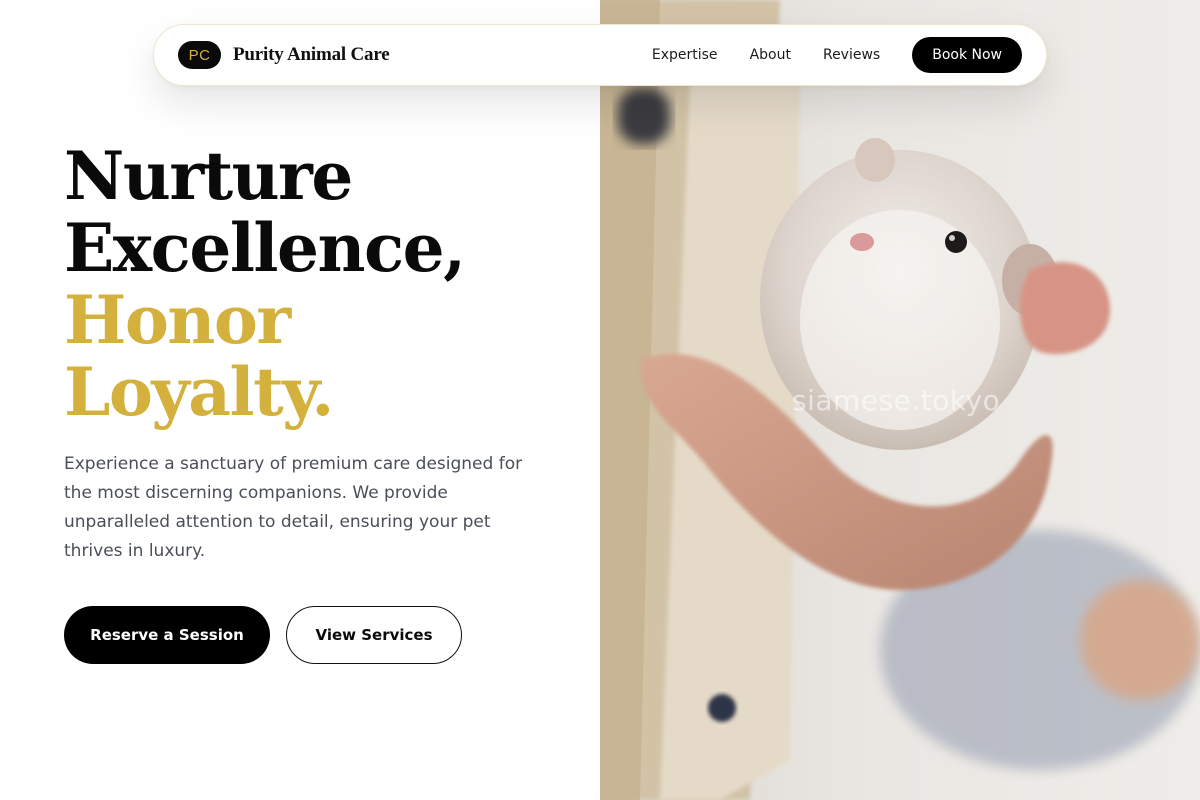 Image resolution: width=1200 pixels, height=800 pixels. Describe the element at coordinates (208, 176) in the screenshot. I see `headline-line-1: Nurture` at that location.